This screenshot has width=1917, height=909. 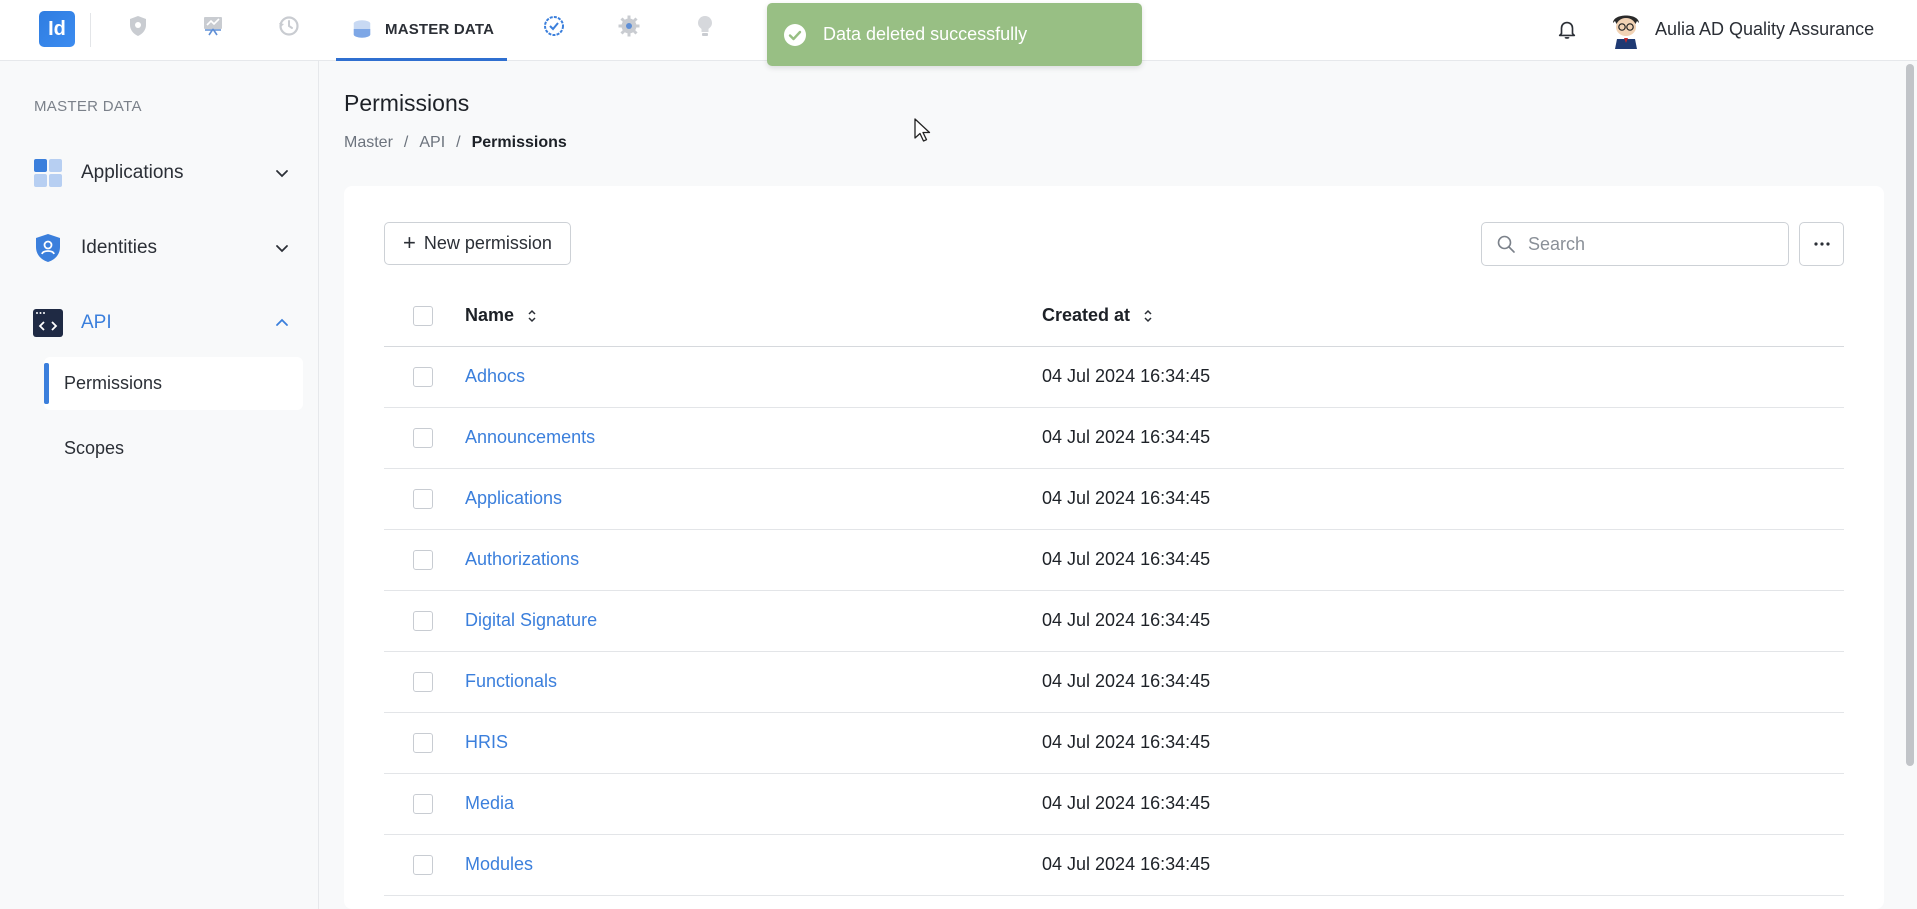 I want to click on sidebar-item-applications: Applications, so click(x=166, y=173).